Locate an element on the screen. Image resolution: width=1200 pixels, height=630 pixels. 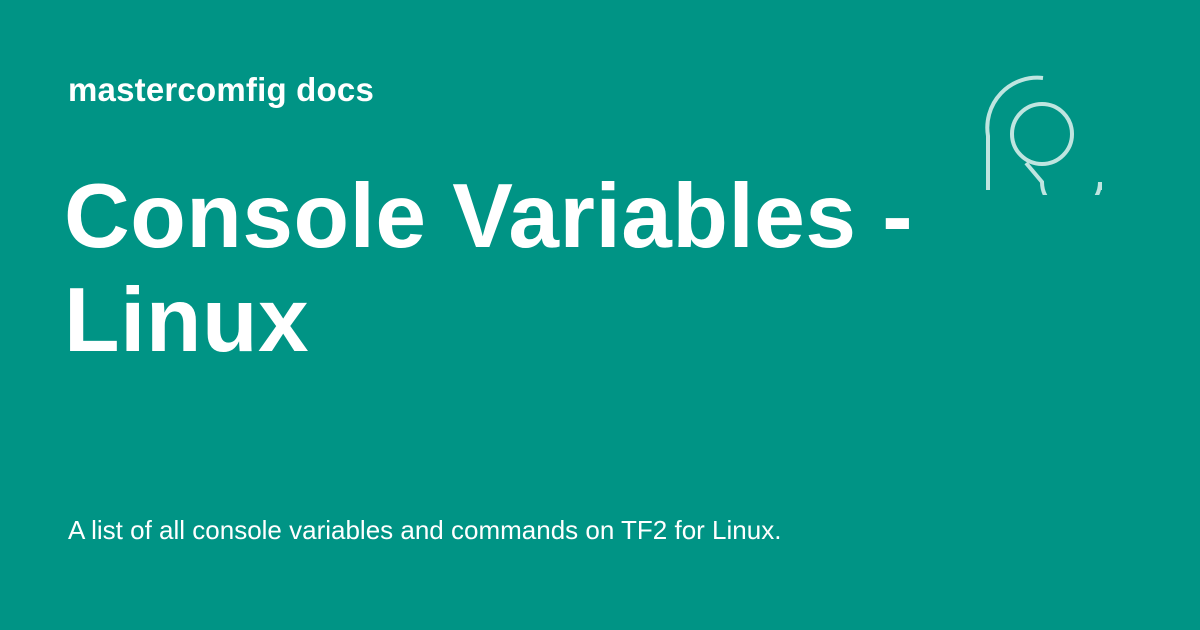
site-name: mastercomfig docs is located at coordinates (221, 89).